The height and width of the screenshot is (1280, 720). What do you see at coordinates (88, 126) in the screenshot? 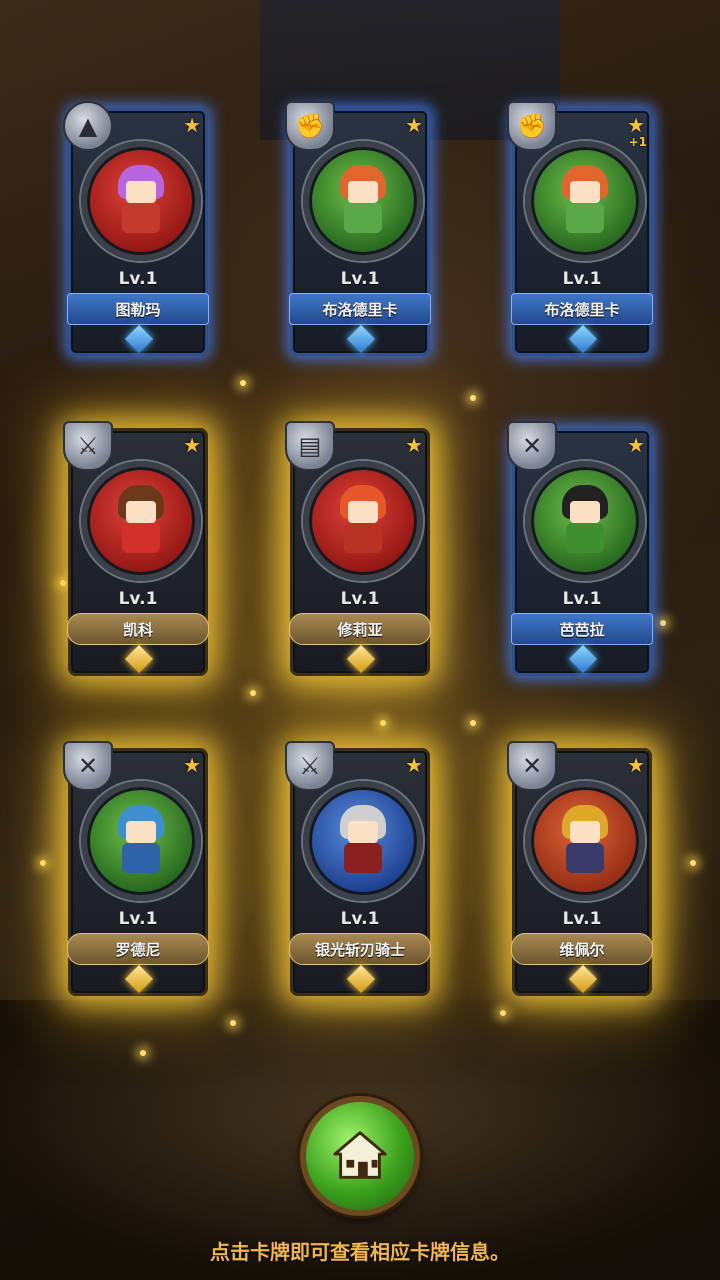
I see `witch-hat-icon: ▲` at bounding box center [88, 126].